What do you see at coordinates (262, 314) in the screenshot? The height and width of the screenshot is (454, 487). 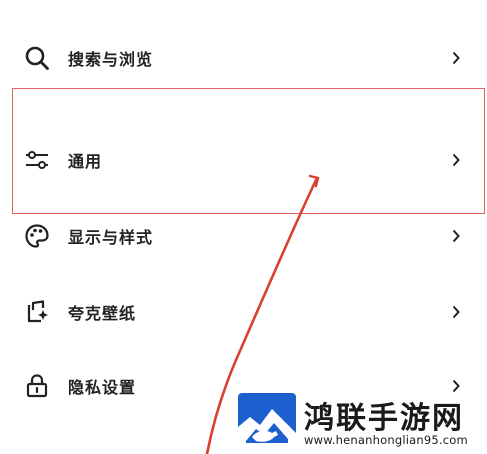 I see `annotation-arrow` at bounding box center [262, 314].